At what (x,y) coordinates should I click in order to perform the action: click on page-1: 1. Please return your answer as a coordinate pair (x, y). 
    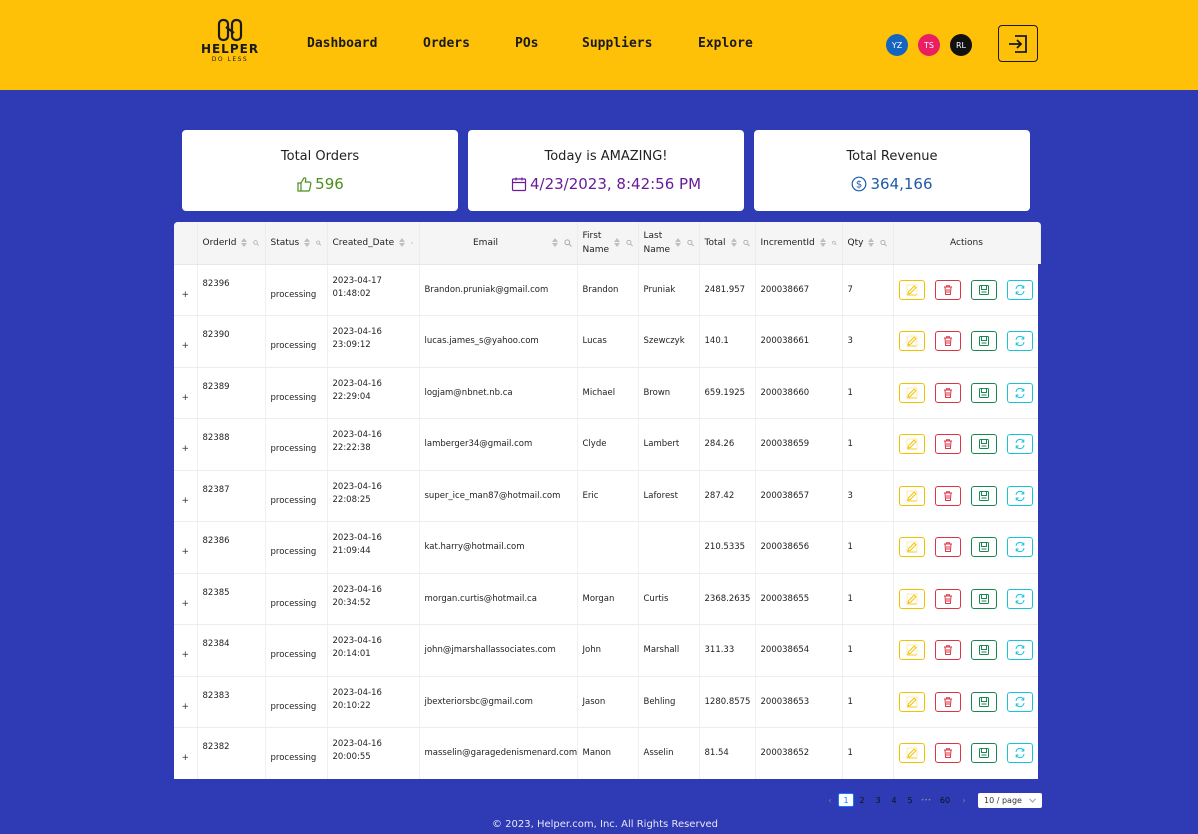
    Looking at the image, I should click on (846, 800).